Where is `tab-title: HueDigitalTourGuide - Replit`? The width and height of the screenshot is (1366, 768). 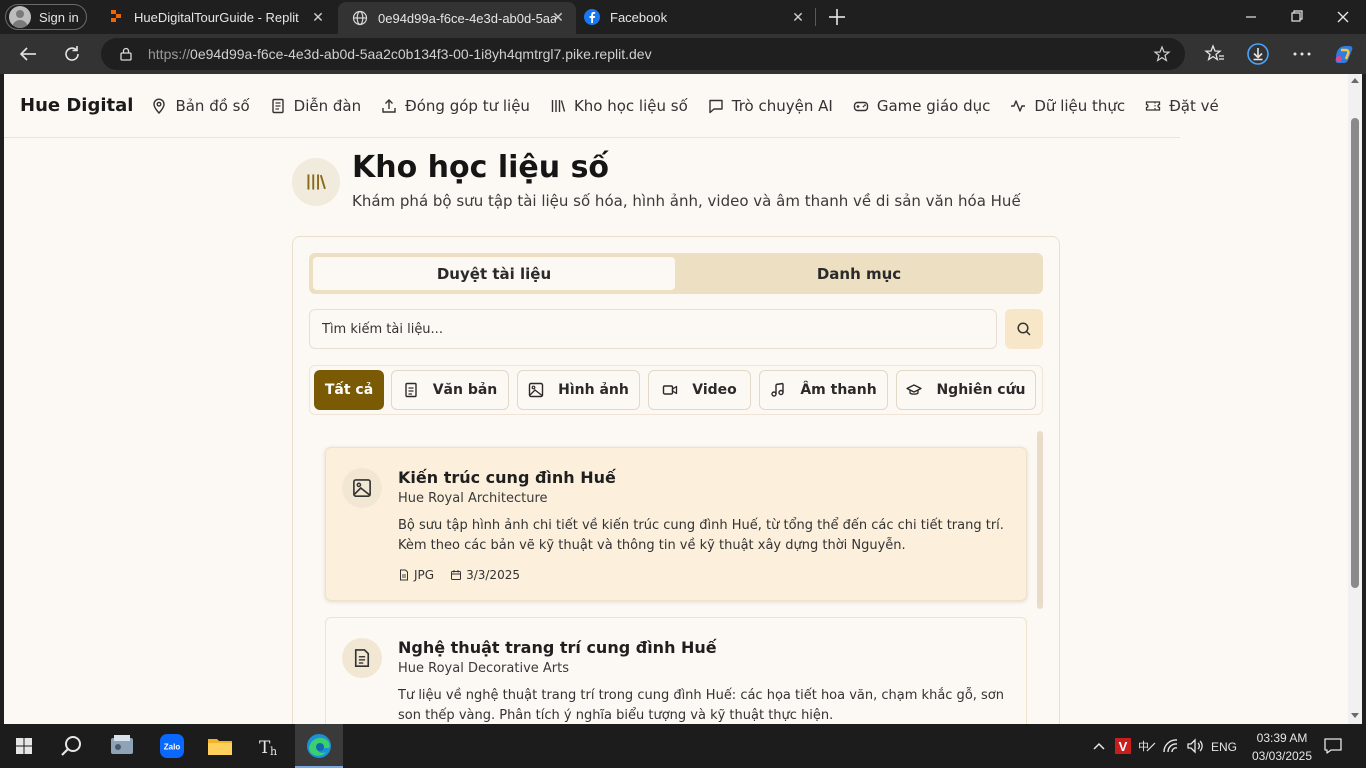
tab-title: HueDigitalTourGuide - Replit is located at coordinates (216, 17).